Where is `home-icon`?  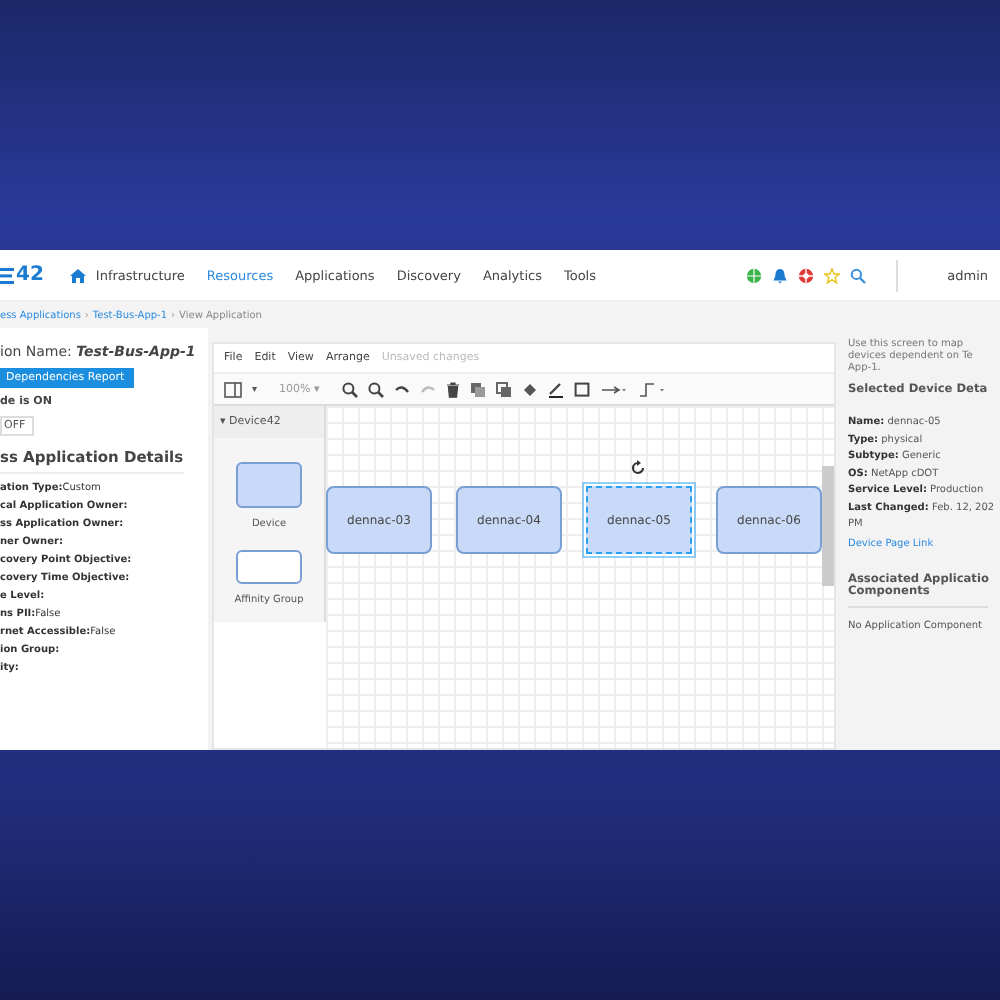 home-icon is located at coordinates (77, 275).